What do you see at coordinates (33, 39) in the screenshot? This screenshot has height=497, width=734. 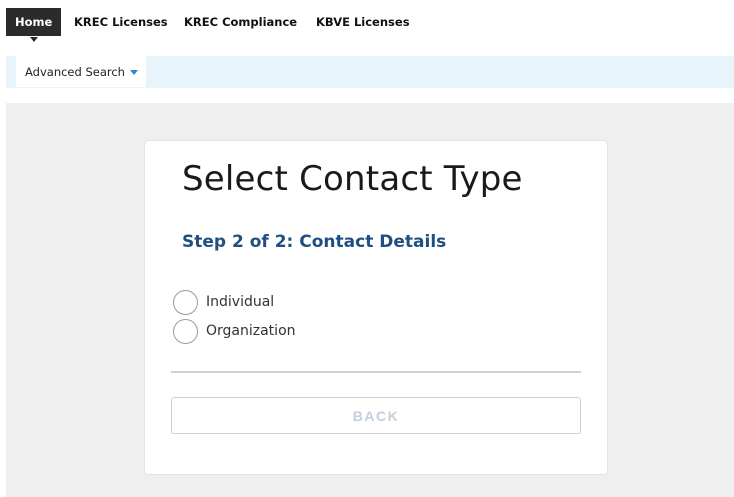 I see `active-tab-caret-icon` at bounding box center [33, 39].